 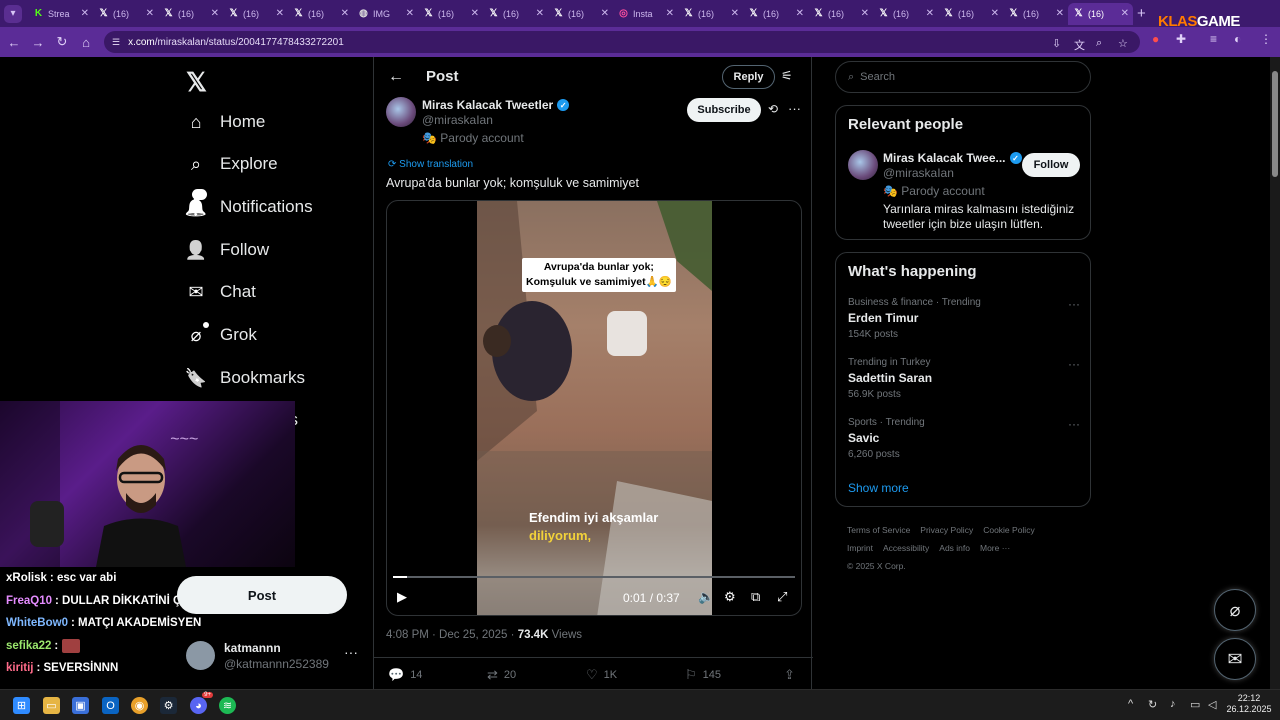 What do you see at coordinates (773, 109) in the screenshot?
I see `grok-explain-icon: ⟲` at bounding box center [773, 109].